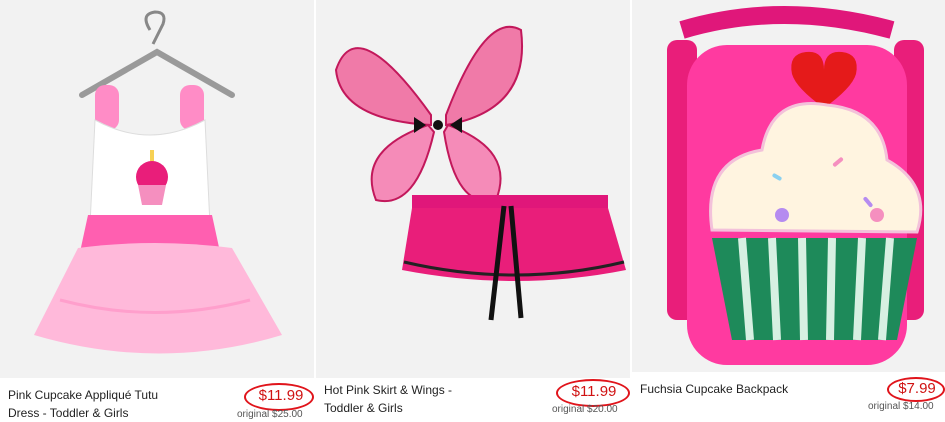 This screenshot has width=945, height=422. I want to click on product-name-line2: Dress - Toddler & Girls, so click(128, 413).